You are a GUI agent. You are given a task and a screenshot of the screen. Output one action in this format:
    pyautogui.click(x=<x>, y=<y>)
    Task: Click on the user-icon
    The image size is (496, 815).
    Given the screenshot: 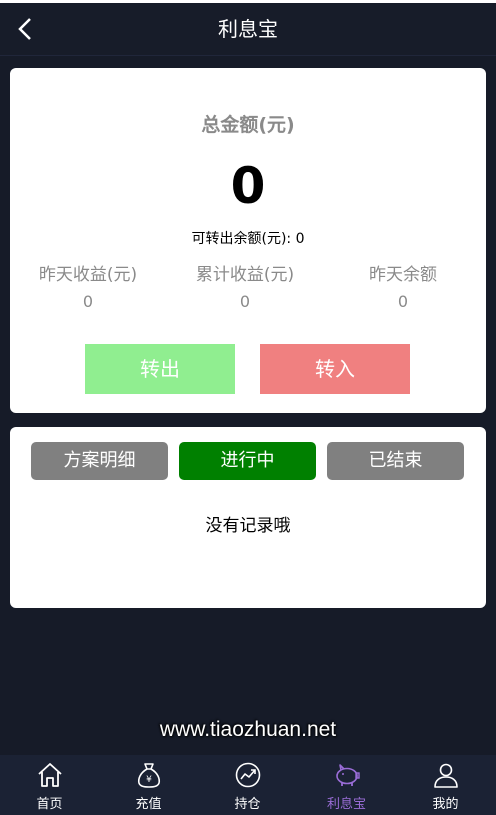 What is the action you would take?
    pyautogui.click(x=446, y=775)
    